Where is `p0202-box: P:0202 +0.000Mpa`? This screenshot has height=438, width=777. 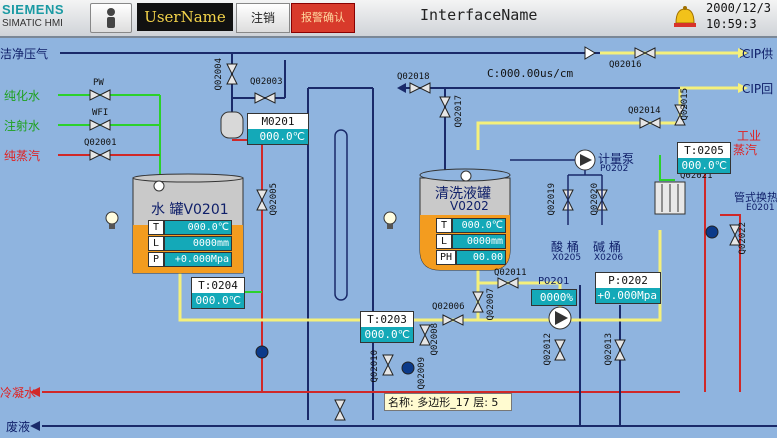 p0202-box: P:0202 +0.000Mpa is located at coordinates (628, 288).